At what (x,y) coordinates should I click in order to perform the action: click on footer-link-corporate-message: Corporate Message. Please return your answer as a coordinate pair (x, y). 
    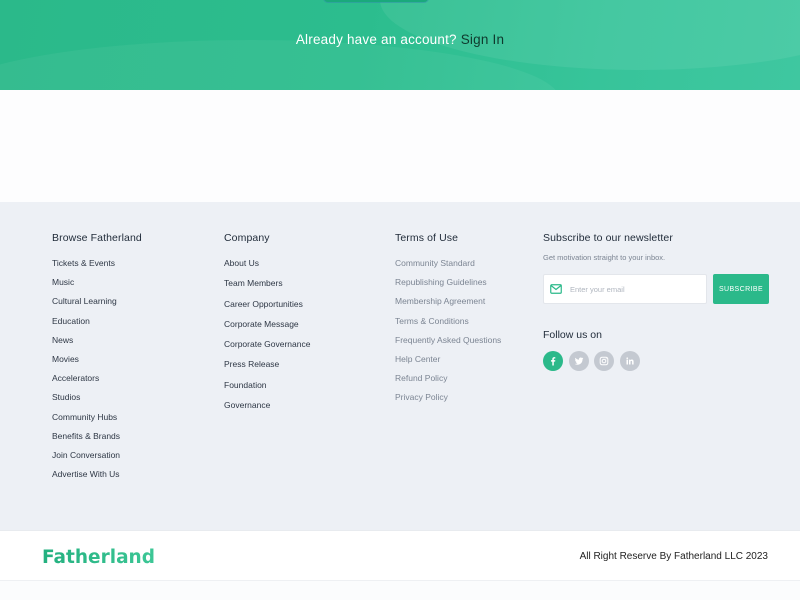
    Looking at the image, I should click on (267, 329).